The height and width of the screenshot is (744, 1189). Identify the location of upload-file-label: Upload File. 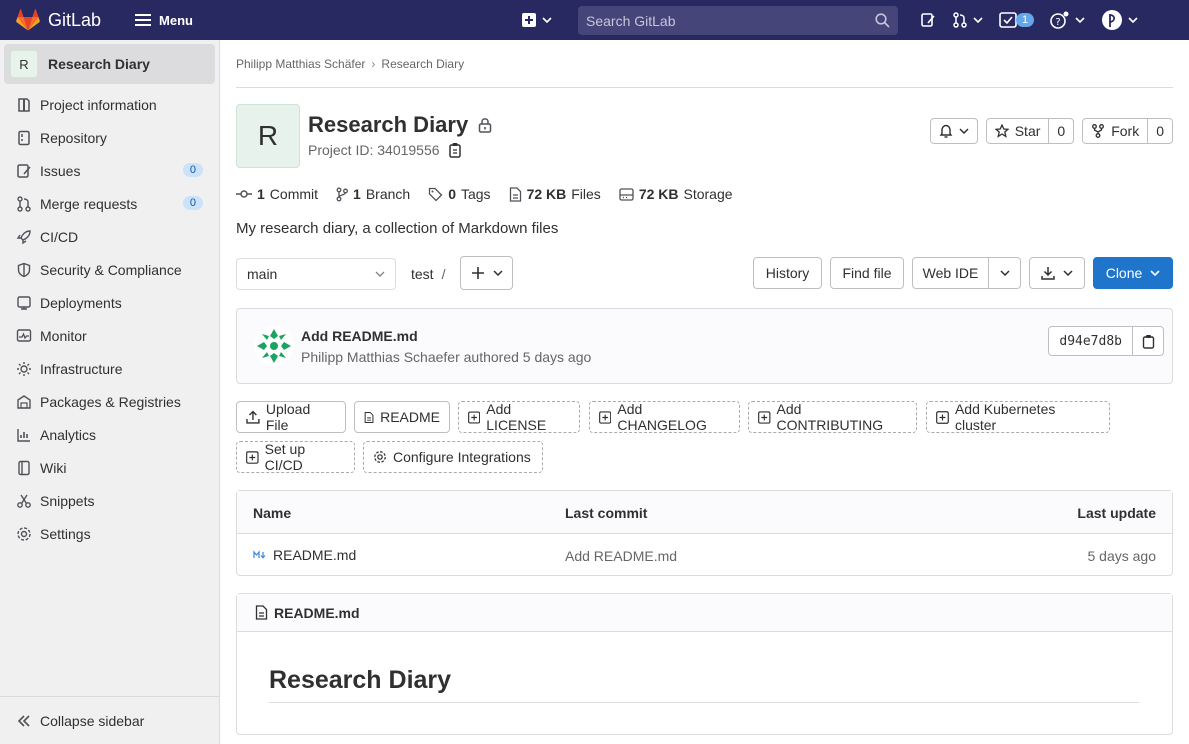
(288, 417).